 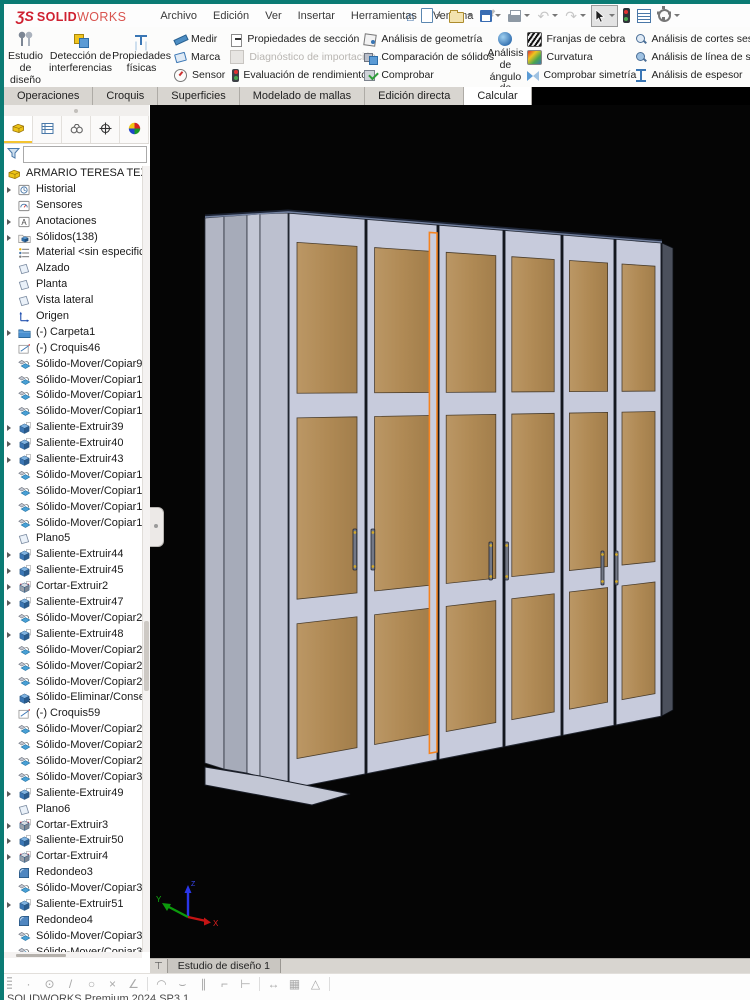 I want to click on tree-item-s-lido-mover-copiar28: Sólido-Mover/Copiar28, so click(x=73, y=746).